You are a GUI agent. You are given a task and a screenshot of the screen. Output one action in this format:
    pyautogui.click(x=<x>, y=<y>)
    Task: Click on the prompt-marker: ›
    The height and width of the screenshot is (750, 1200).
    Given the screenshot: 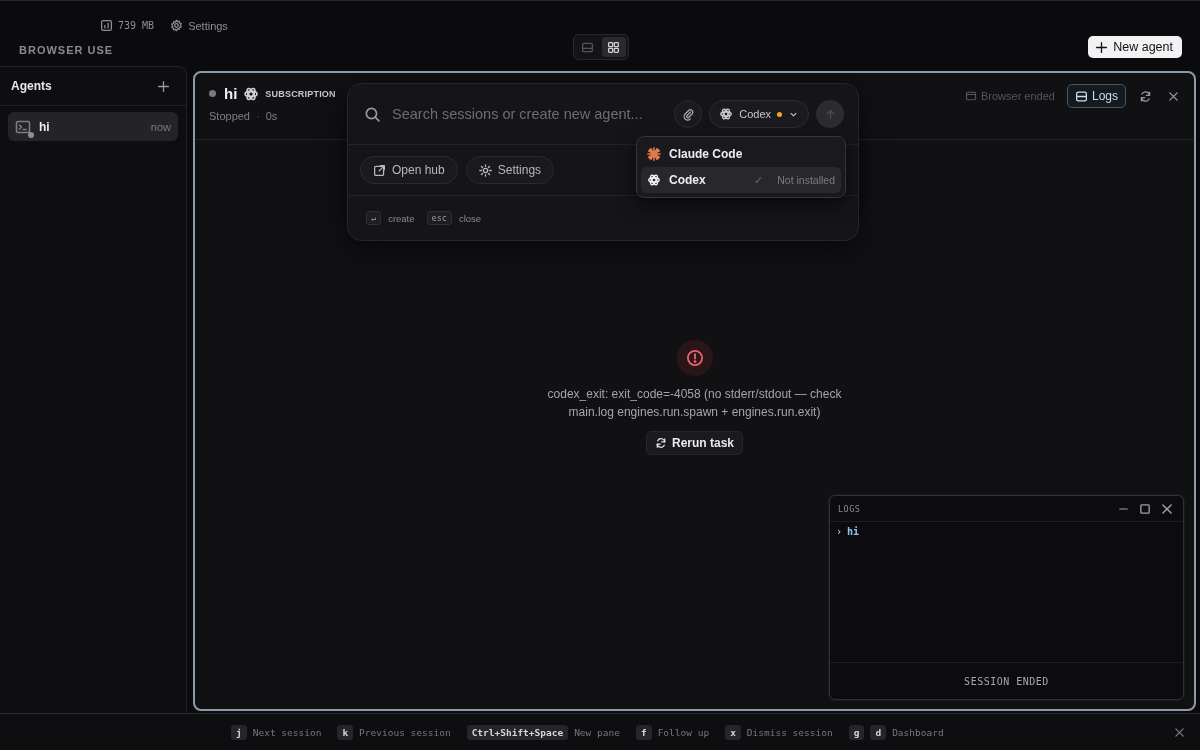 What is the action you would take?
    pyautogui.click(x=839, y=531)
    